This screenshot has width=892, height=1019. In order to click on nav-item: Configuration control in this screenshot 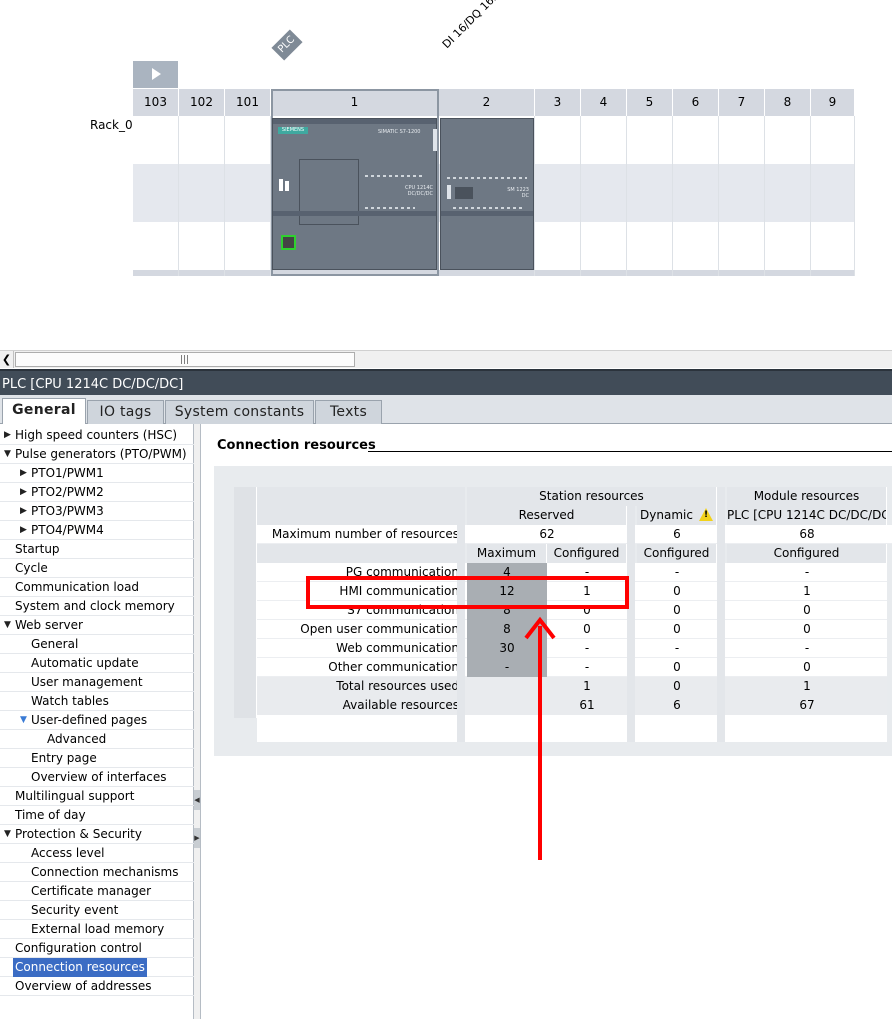, I will do `click(97, 948)`.